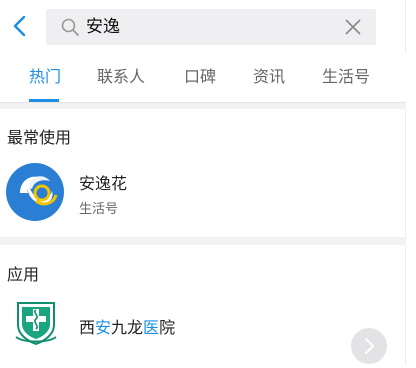 This screenshot has width=416, height=368. What do you see at coordinates (121, 77) in the screenshot?
I see `tab-contacts: 联系人` at bounding box center [121, 77].